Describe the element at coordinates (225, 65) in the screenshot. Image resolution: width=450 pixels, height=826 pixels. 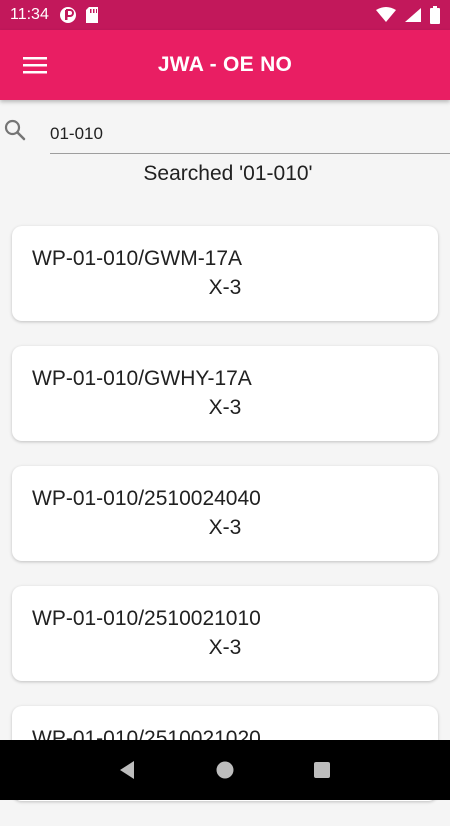
I see `app-bar: JWA - OE NO` at that location.